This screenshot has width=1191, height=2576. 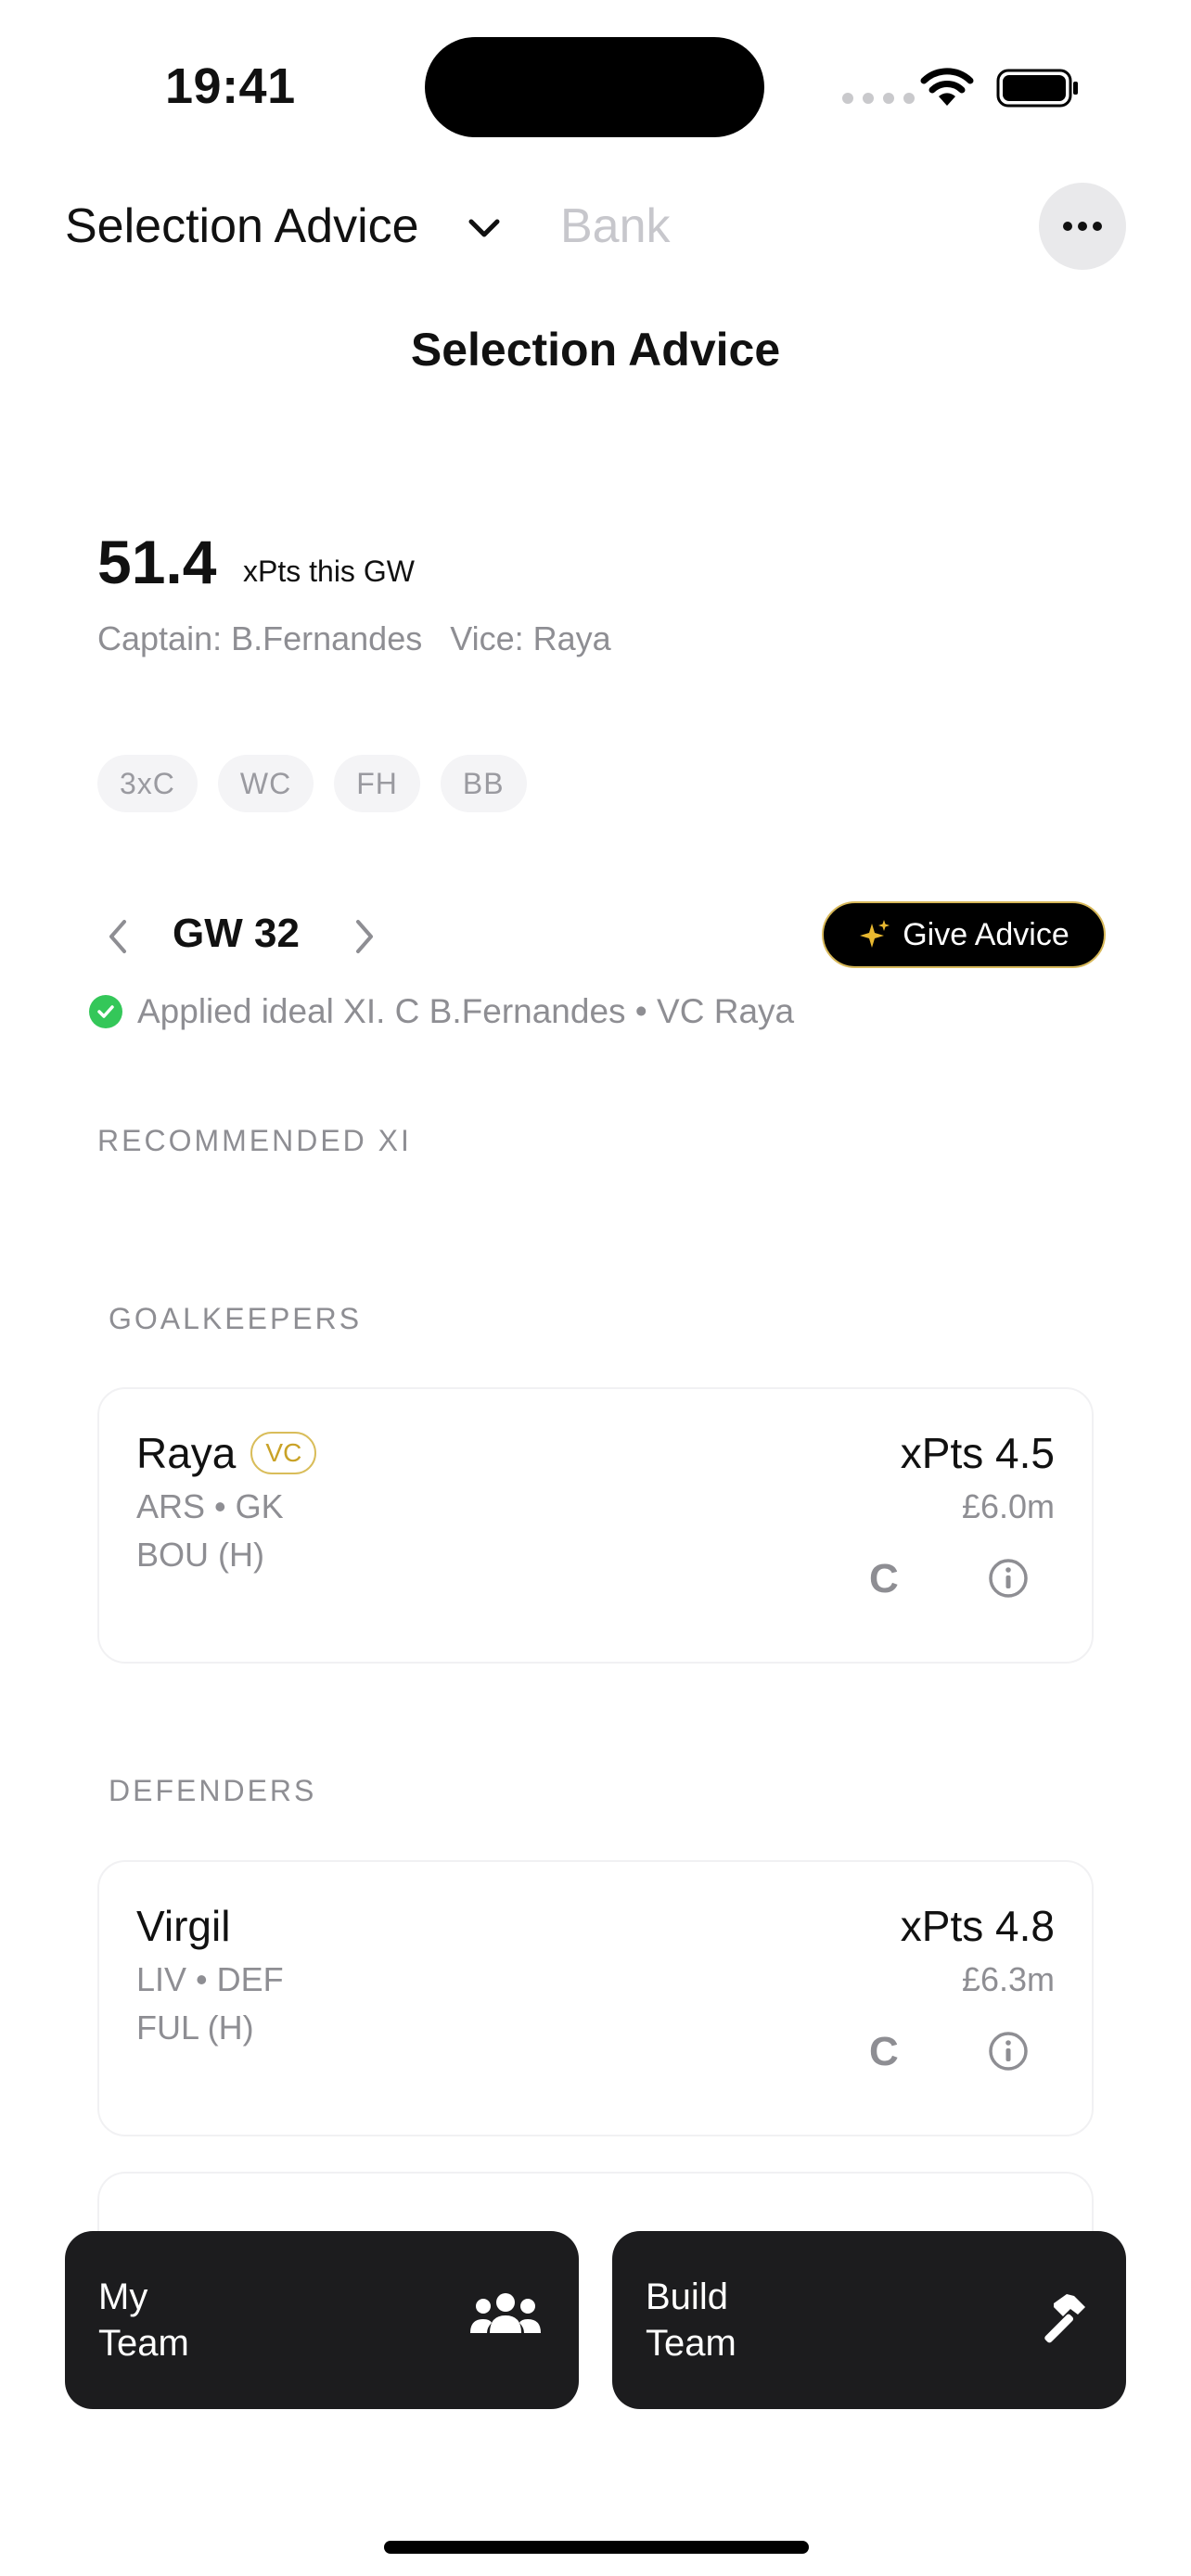 What do you see at coordinates (595, 350) in the screenshot?
I see `page-title: Selection Advice` at bounding box center [595, 350].